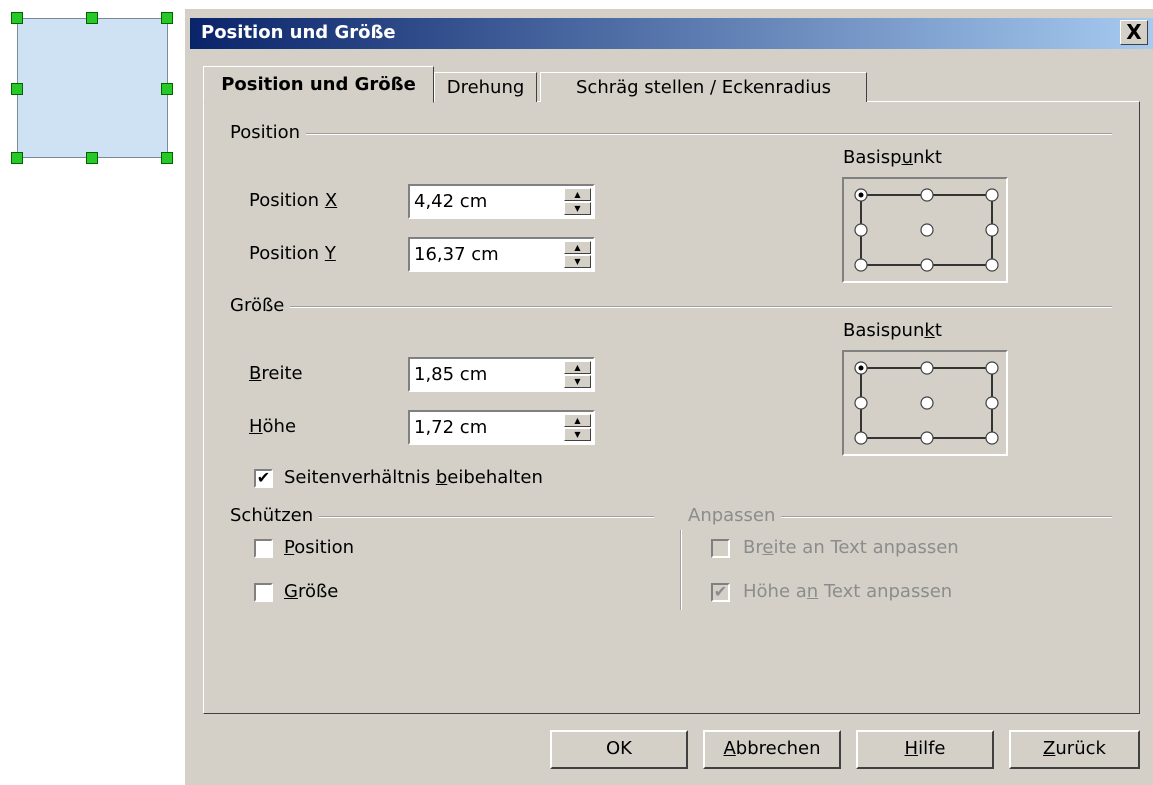 The width and height of the screenshot is (1153, 785). What do you see at coordinates (925, 230) in the screenshot?
I see `basepoint-selector-position` at bounding box center [925, 230].